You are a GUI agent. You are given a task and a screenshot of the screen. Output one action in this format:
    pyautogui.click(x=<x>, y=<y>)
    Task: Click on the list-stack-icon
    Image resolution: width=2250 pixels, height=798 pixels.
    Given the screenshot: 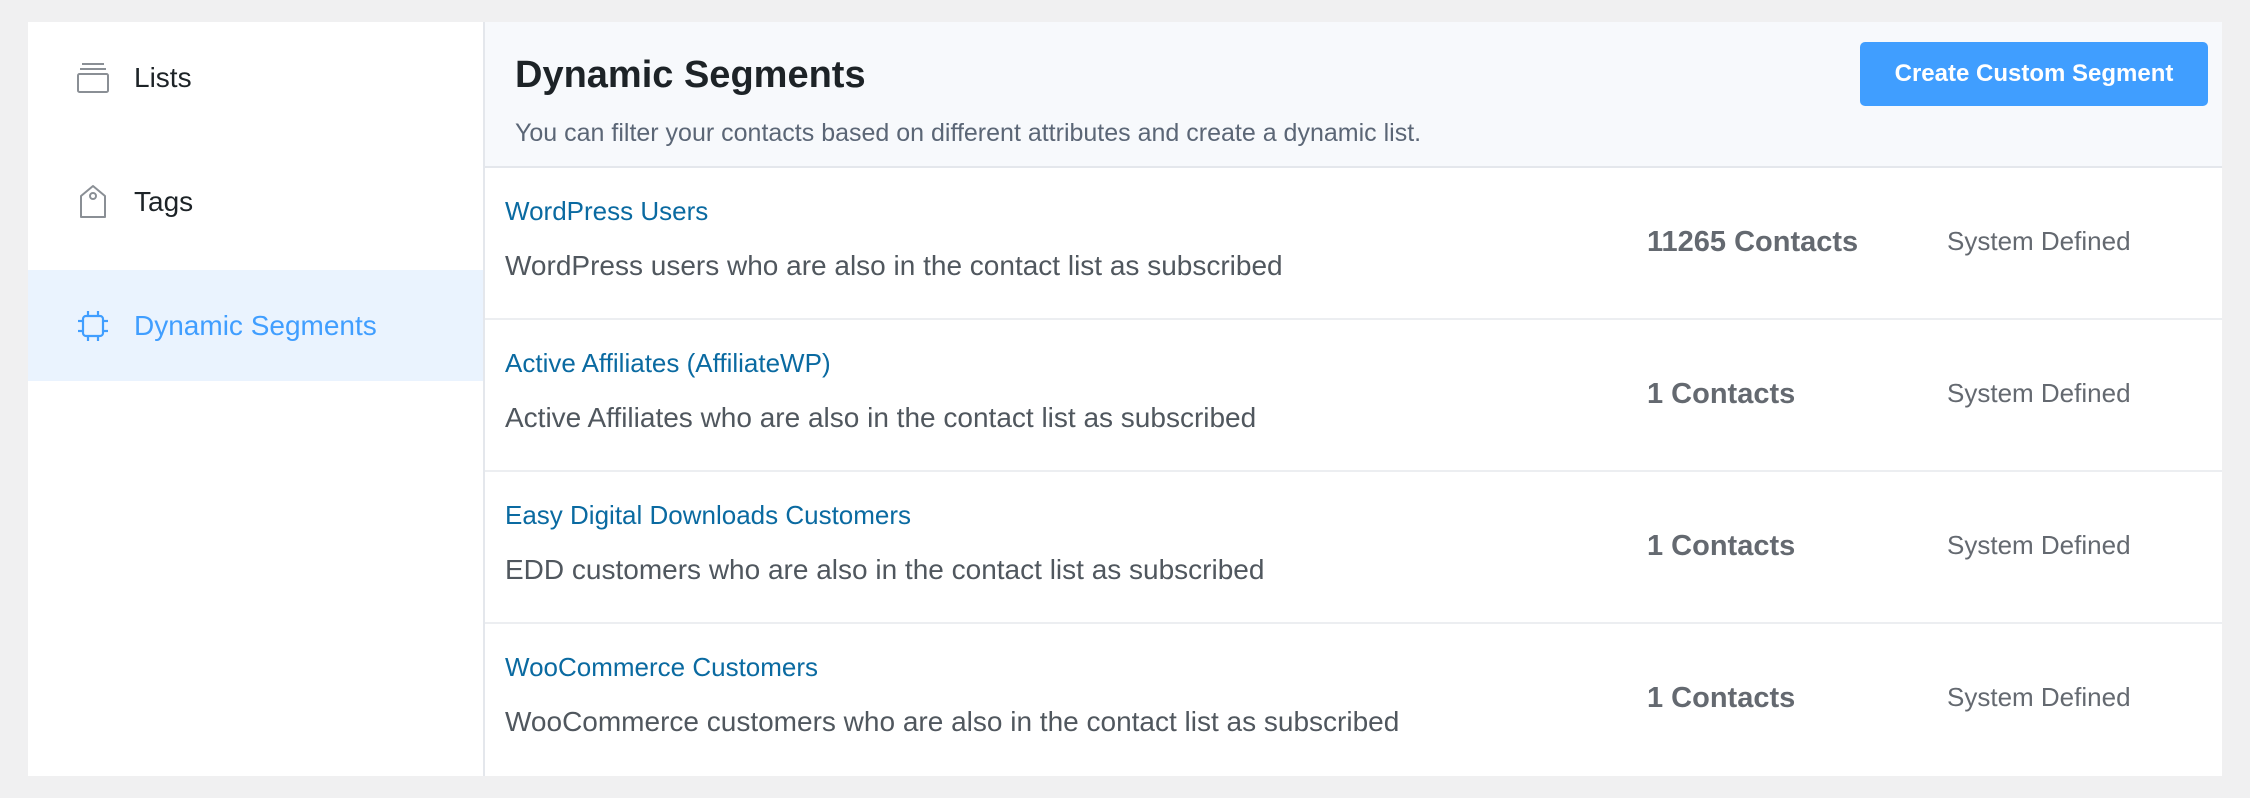 What is the action you would take?
    pyautogui.click(x=93, y=78)
    